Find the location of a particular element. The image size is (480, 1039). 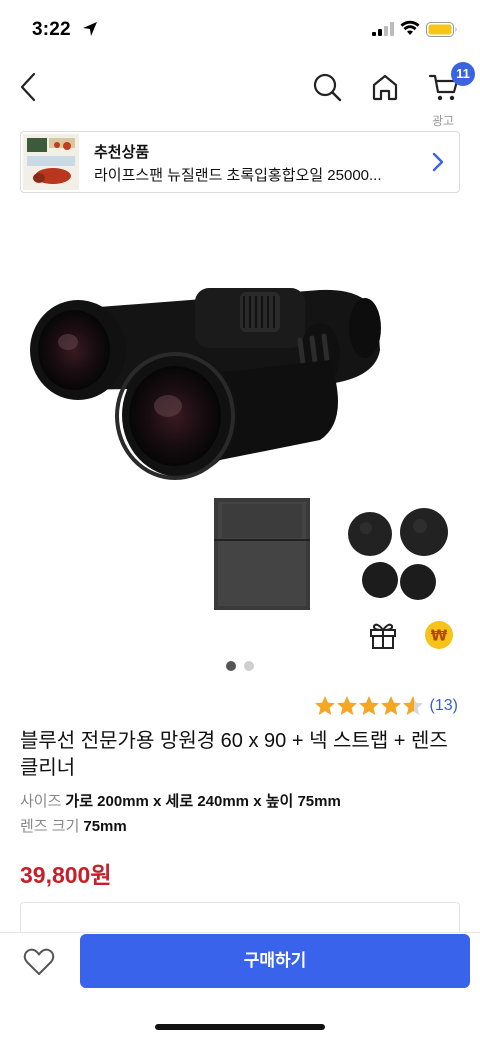

spec-lens-value: 75mm is located at coordinates (105, 826).